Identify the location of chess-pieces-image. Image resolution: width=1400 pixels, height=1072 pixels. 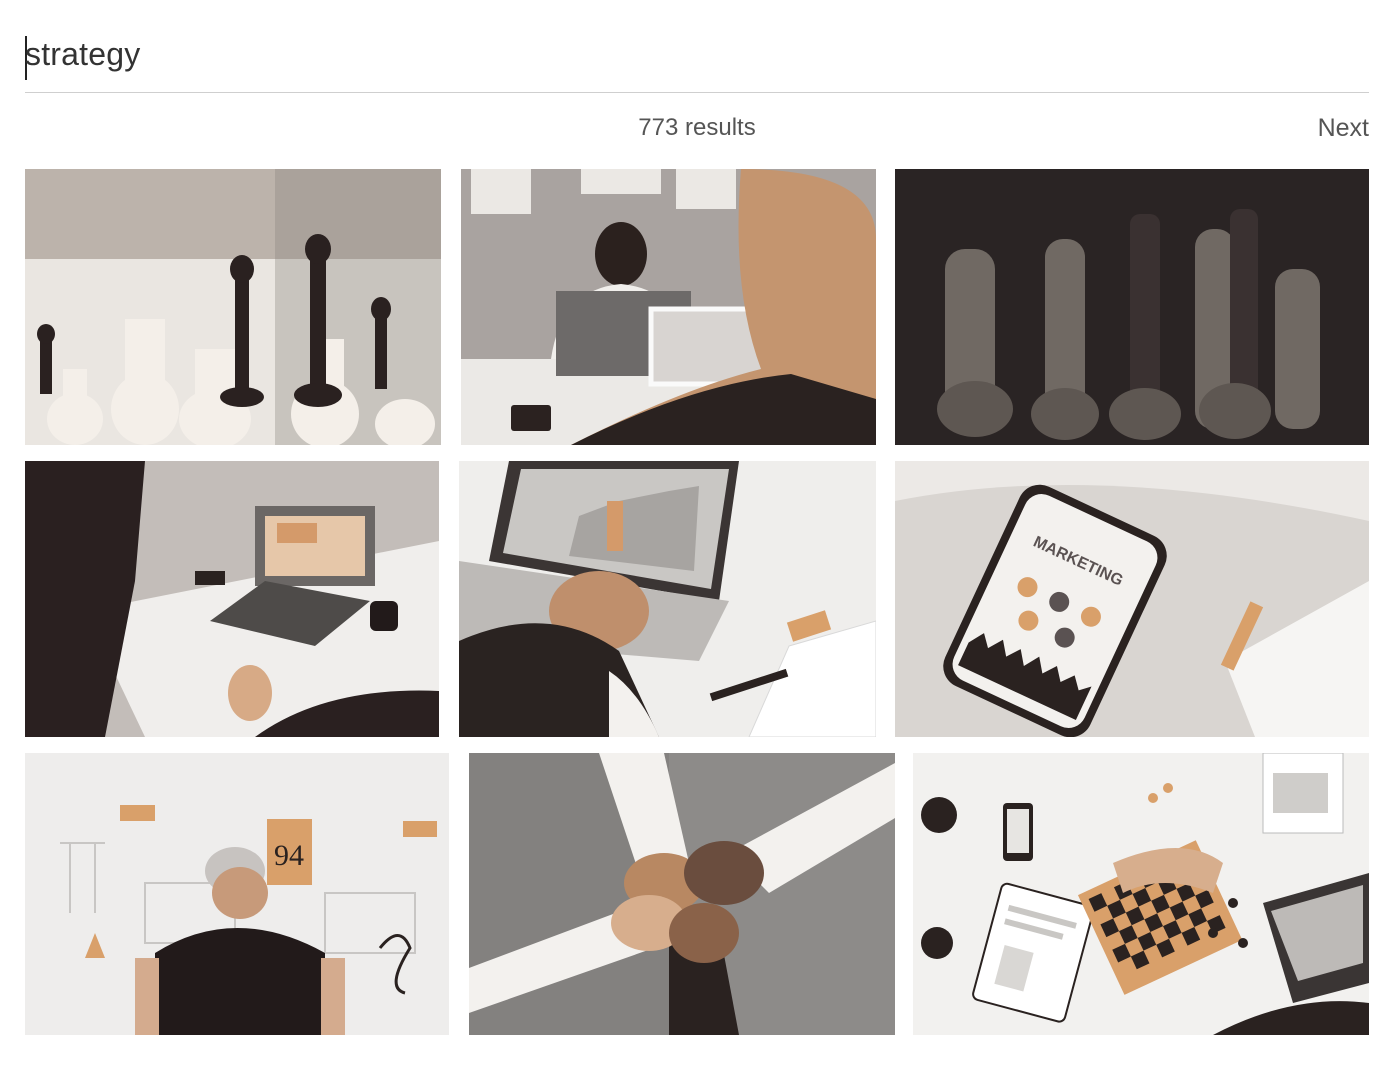
(233, 307).